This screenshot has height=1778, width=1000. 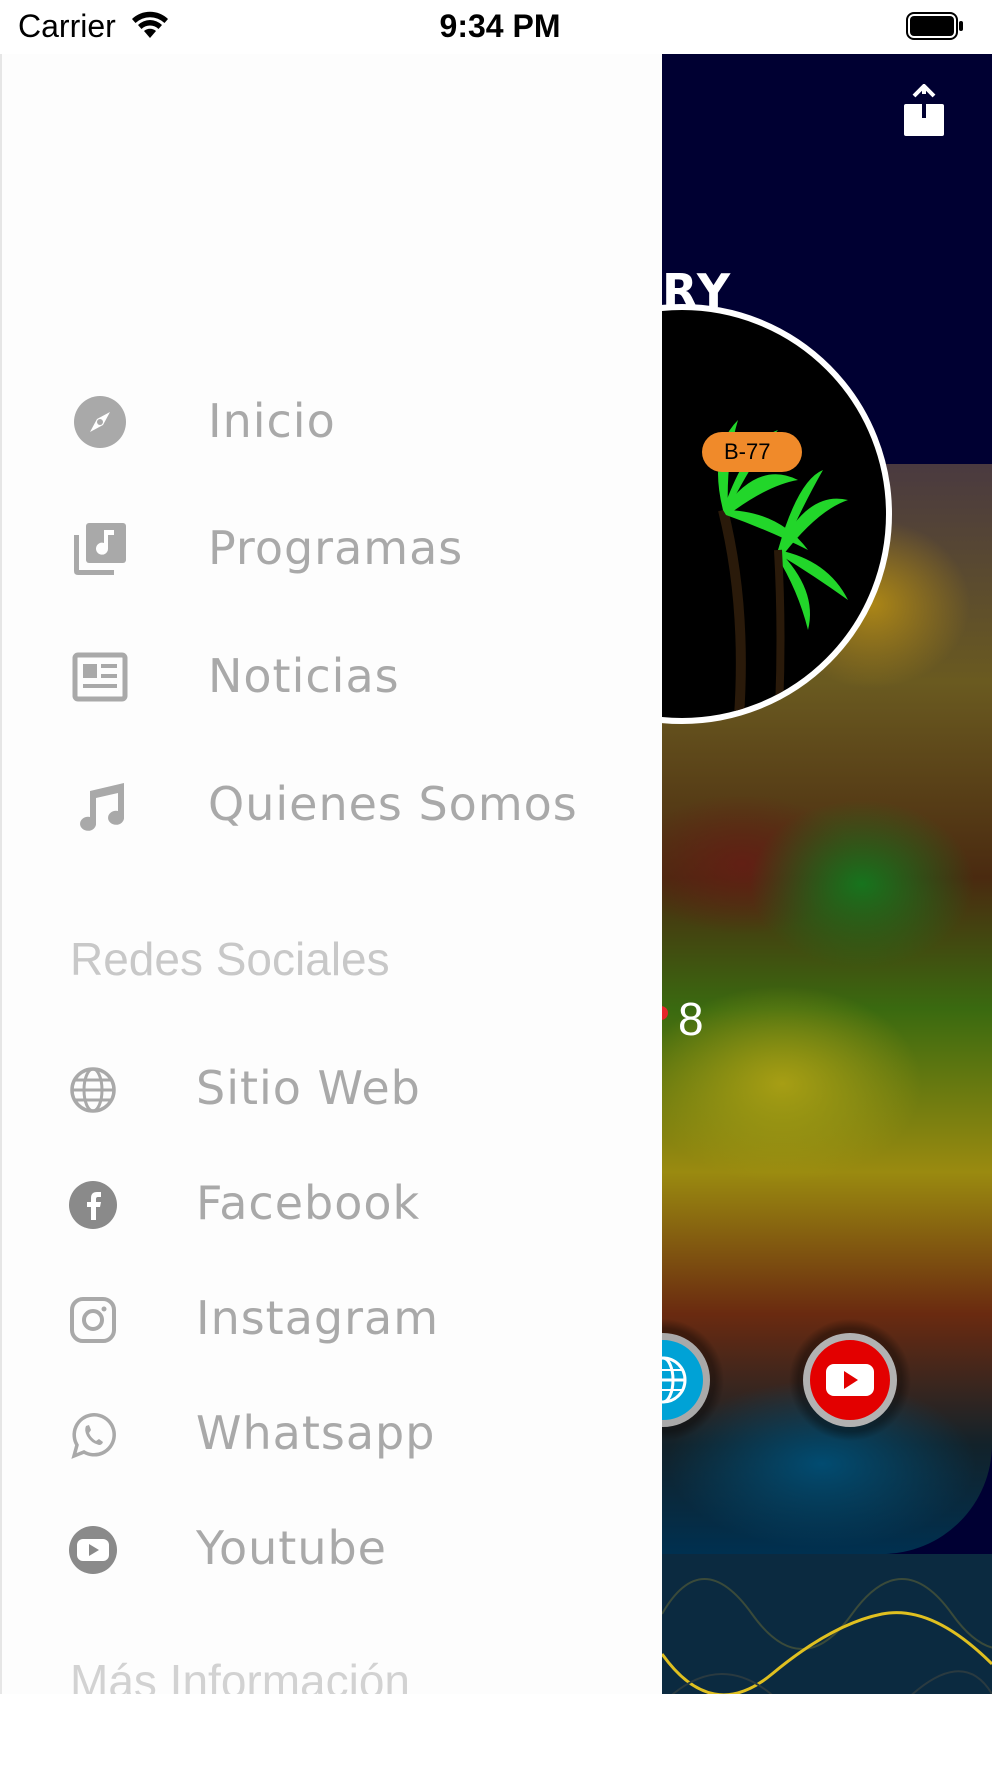 I want to click on social-item-label: Instagram, so click(x=318, y=1318).